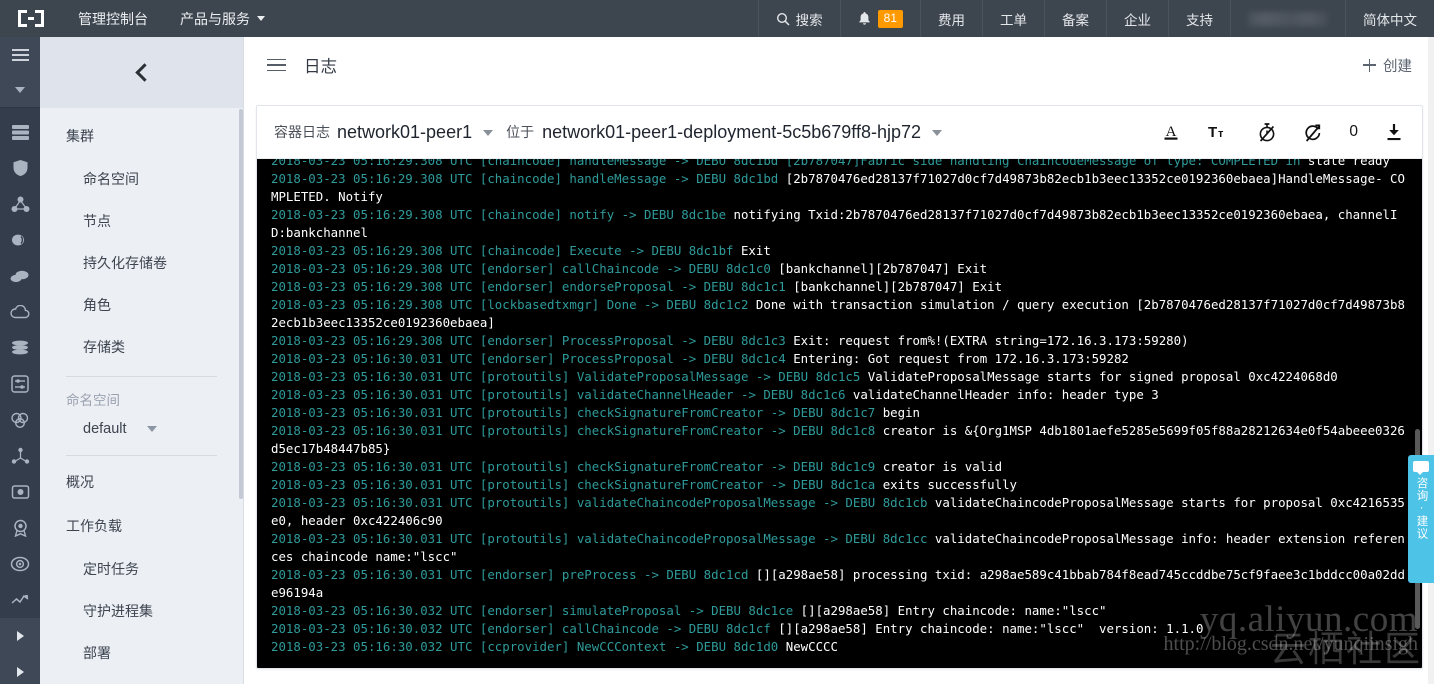 The height and width of the screenshot is (684, 1434). Describe the element at coordinates (951, 18) in the screenshot. I see `nav-billing: 费用` at that location.